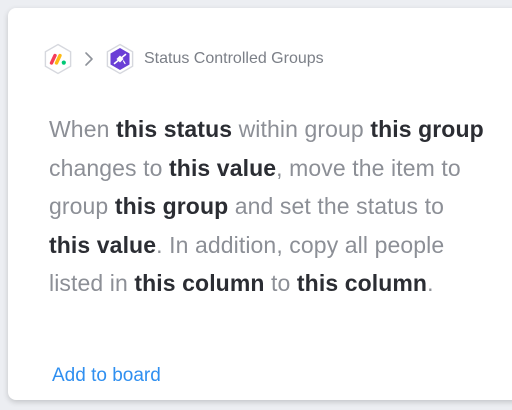 This screenshot has width=512, height=410. What do you see at coordinates (106, 376) in the screenshot?
I see `add-to-board-link: Add to board` at bounding box center [106, 376].